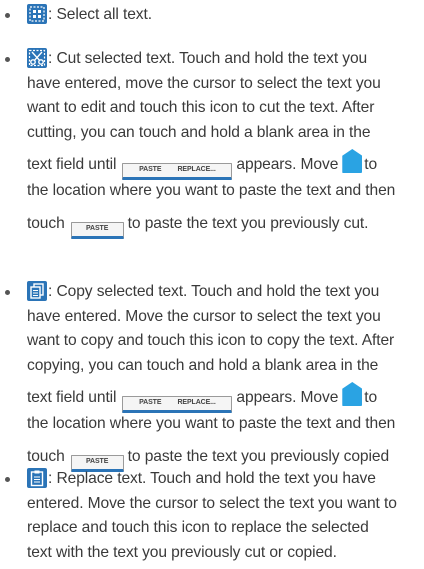 The height and width of the screenshot is (569, 424). Describe the element at coordinates (37, 14) in the screenshot. I see `select-all-icon` at that location.